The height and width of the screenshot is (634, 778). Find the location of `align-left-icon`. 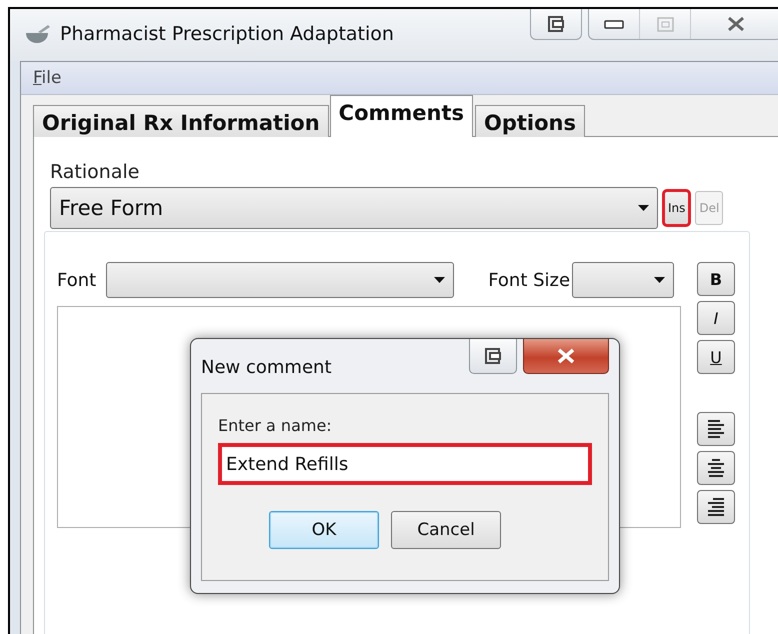

align-left-icon is located at coordinates (716, 429).